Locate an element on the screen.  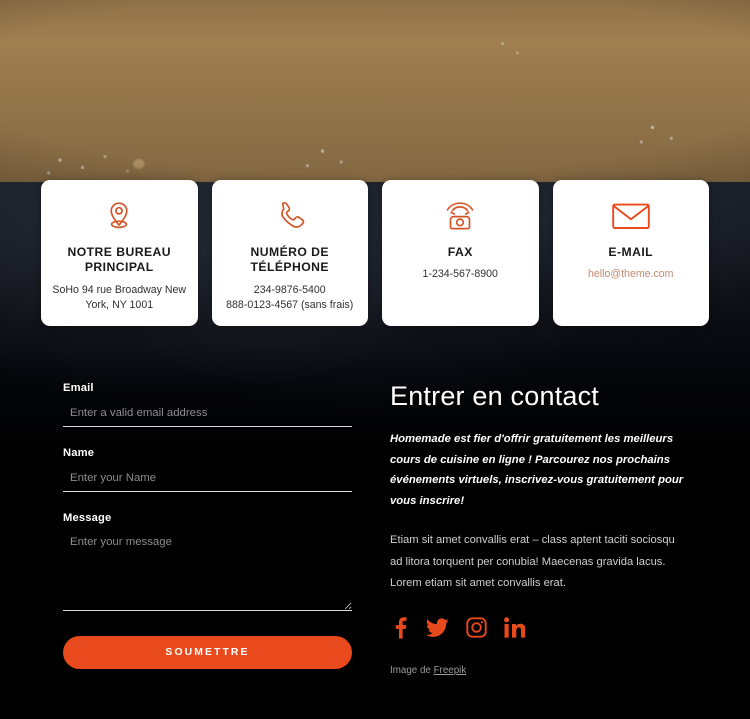
location-pin-icon is located at coordinates (119, 216).